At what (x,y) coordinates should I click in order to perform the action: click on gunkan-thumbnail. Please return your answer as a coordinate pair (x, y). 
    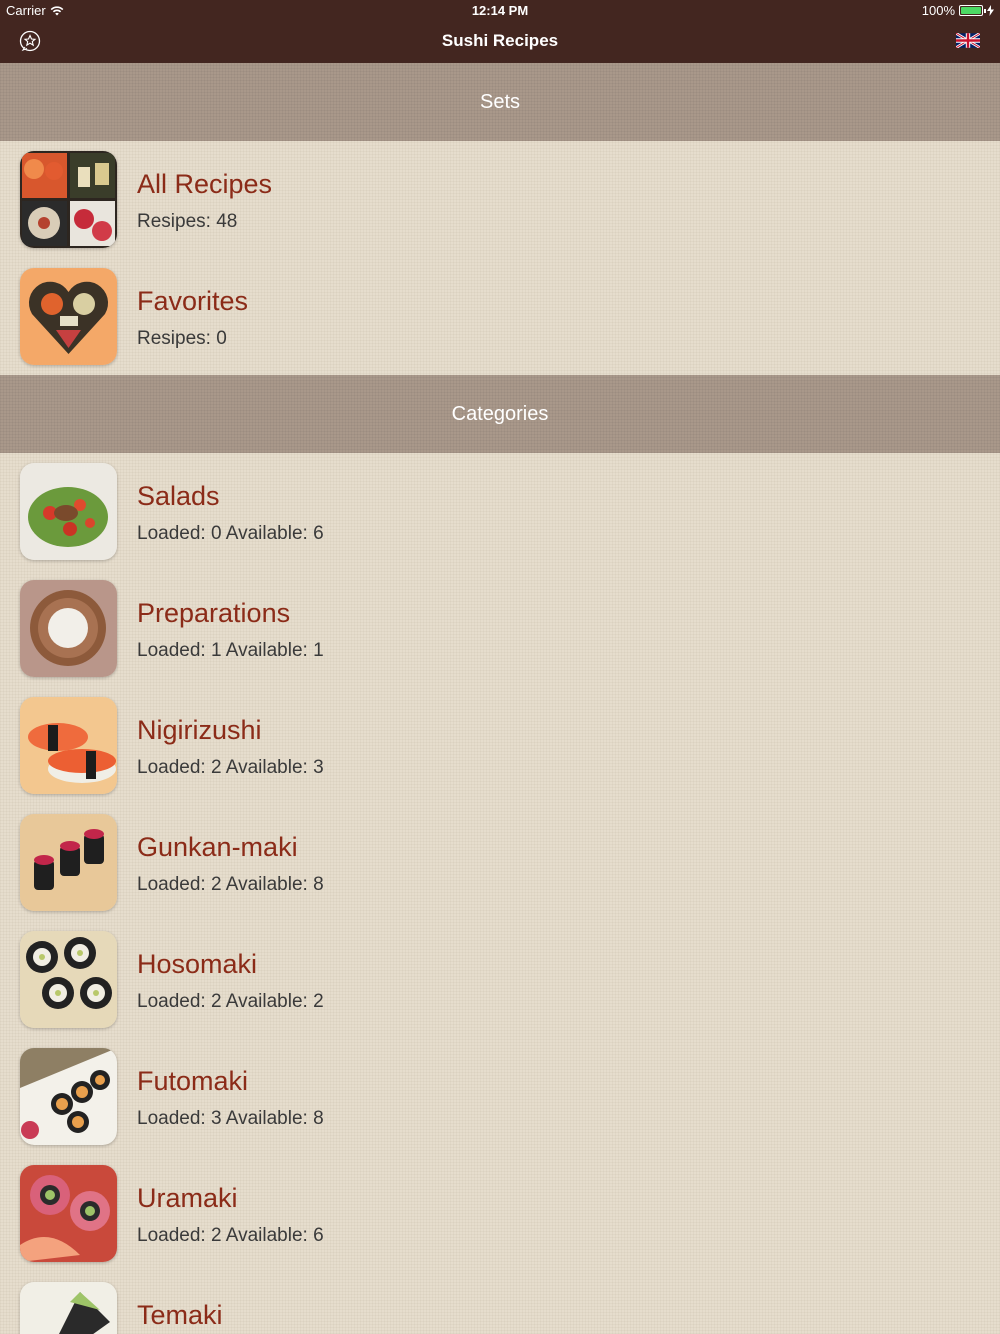
    Looking at the image, I should click on (68, 862).